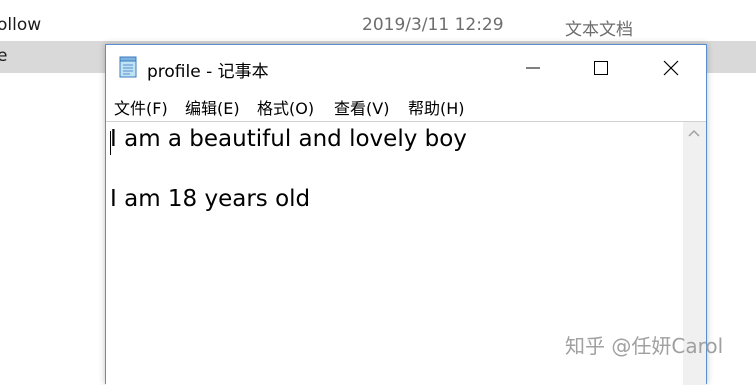 The height and width of the screenshot is (385, 756). What do you see at coordinates (406, 106) in the screenshot?
I see `menu-bar: 文件(F) 编辑(E) 格式(O) 查看(V) 帮助(H)` at bounding box center [406, 106].